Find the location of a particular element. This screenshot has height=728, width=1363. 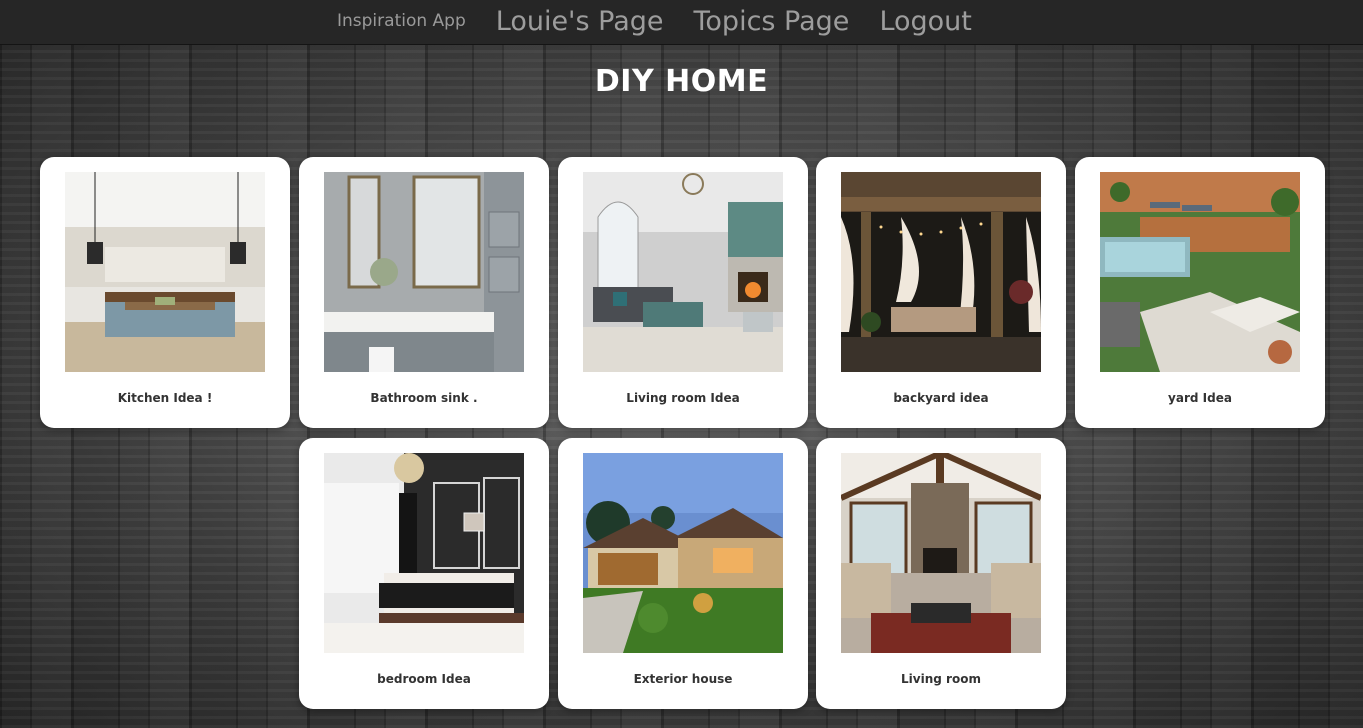

nav-link-louies-page: Louie's Page is located at coordinates (580, 21).